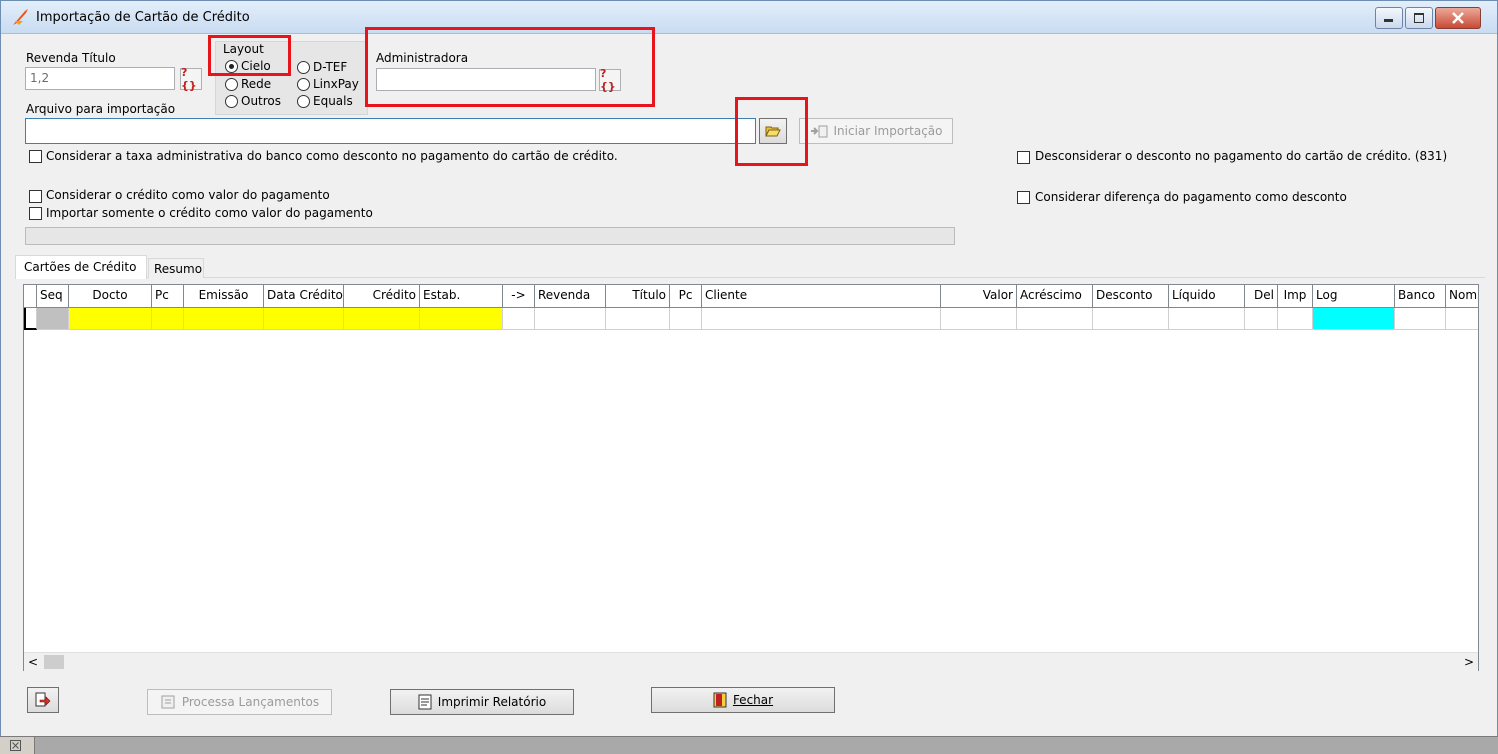 The height and width of the screenshot is (754, 1498). What do you see at coordinates (720, 700) in the screenshot?
I see `door-exit-icon` at bounding box center [720, 700].